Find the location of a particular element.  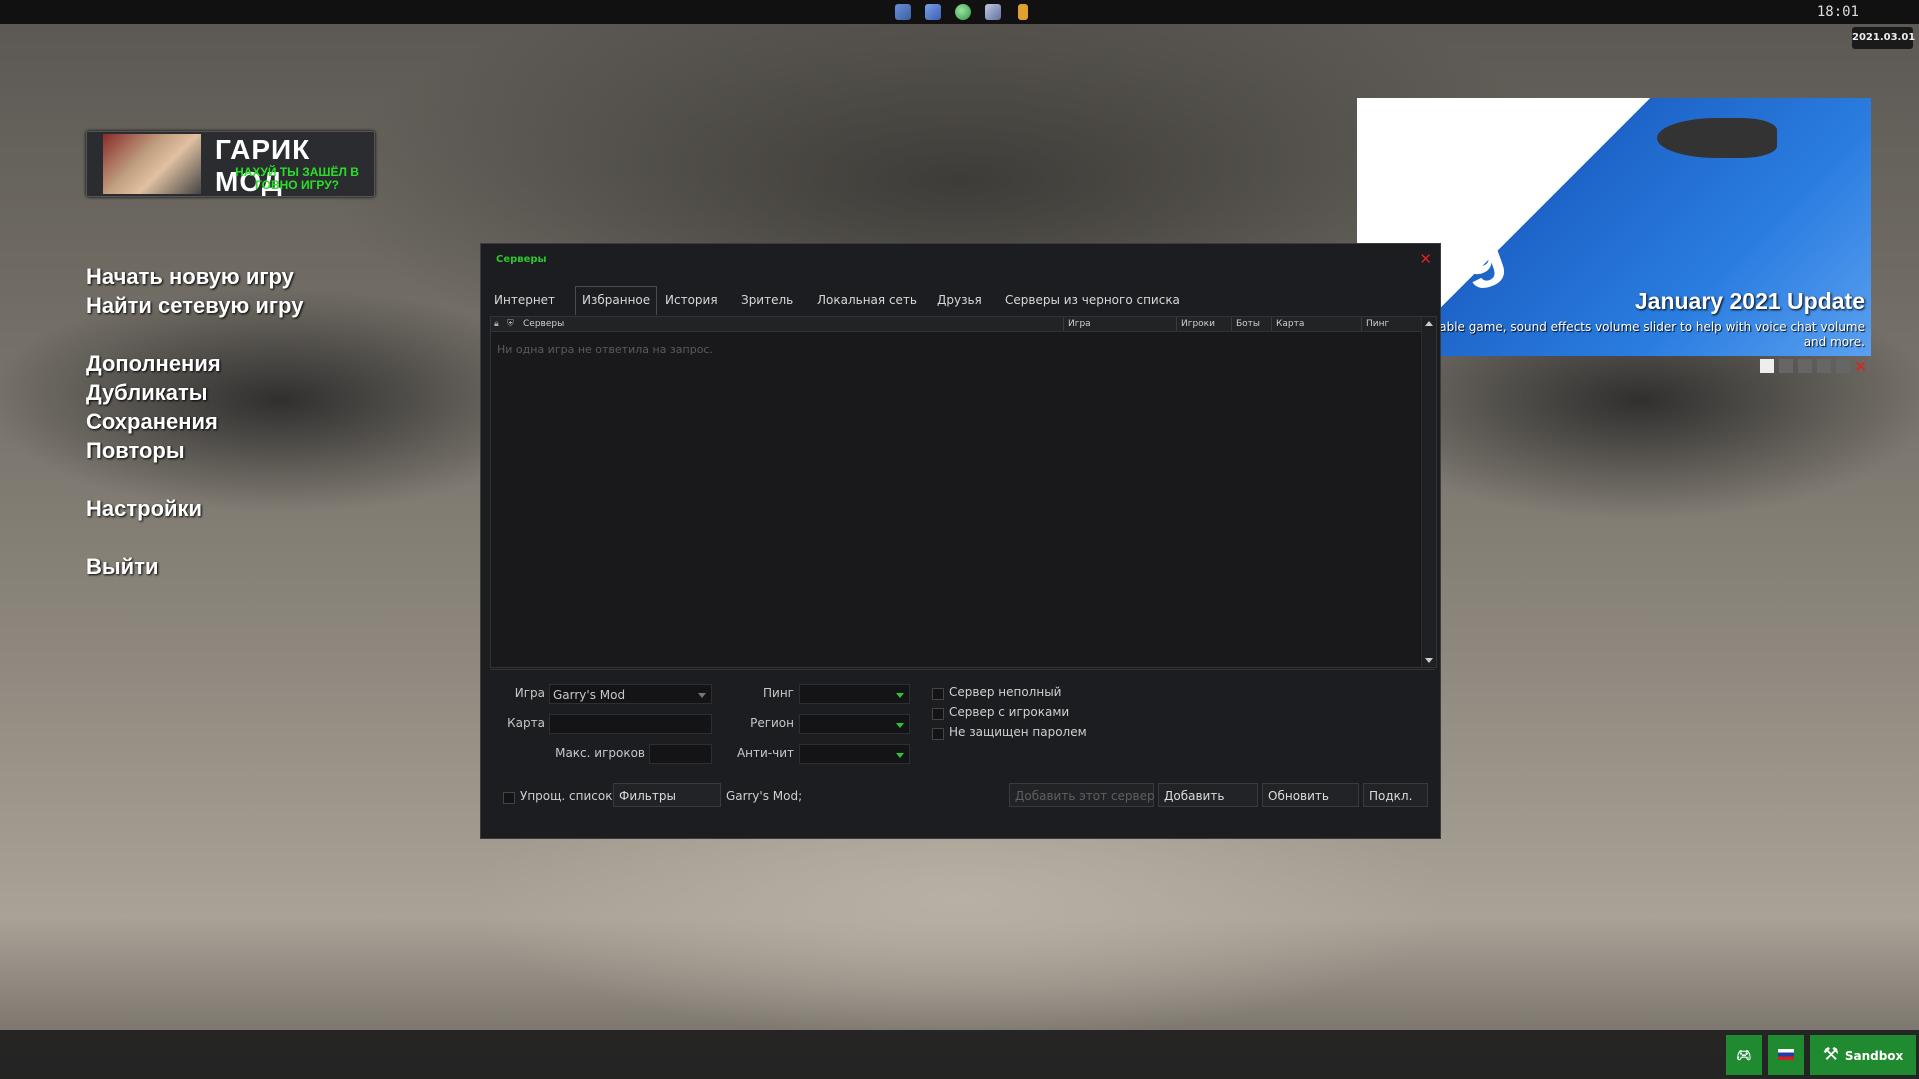

menu-quit: Выйти is located at coordinates (122, 567).